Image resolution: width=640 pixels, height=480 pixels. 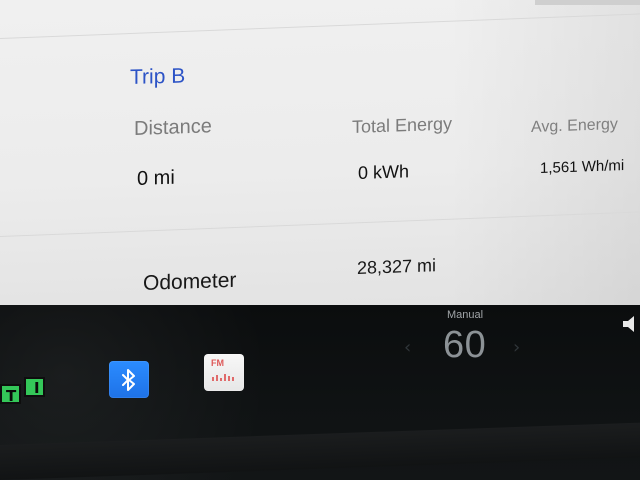 What do you see at coordinates (407, 347) in the screenshot?
I see `chevron-left-icon: ‹` at bounding box center [407, 347].